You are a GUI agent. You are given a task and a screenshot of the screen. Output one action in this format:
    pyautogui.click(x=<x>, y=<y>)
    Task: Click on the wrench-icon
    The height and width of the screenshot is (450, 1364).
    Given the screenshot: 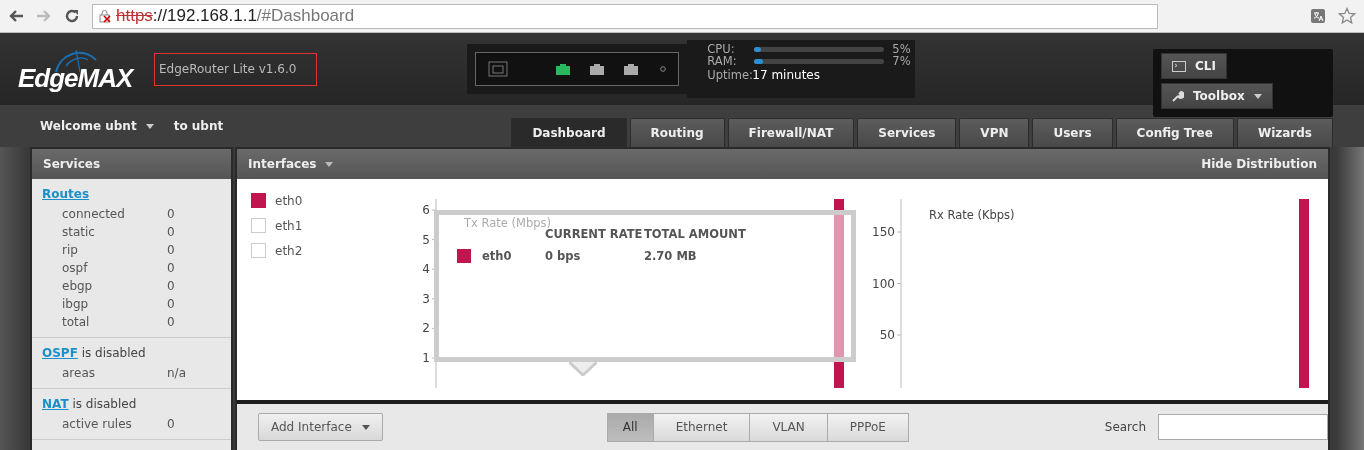 What is the action you would take?
    pyautogui.click(x=1178, y=96)
    